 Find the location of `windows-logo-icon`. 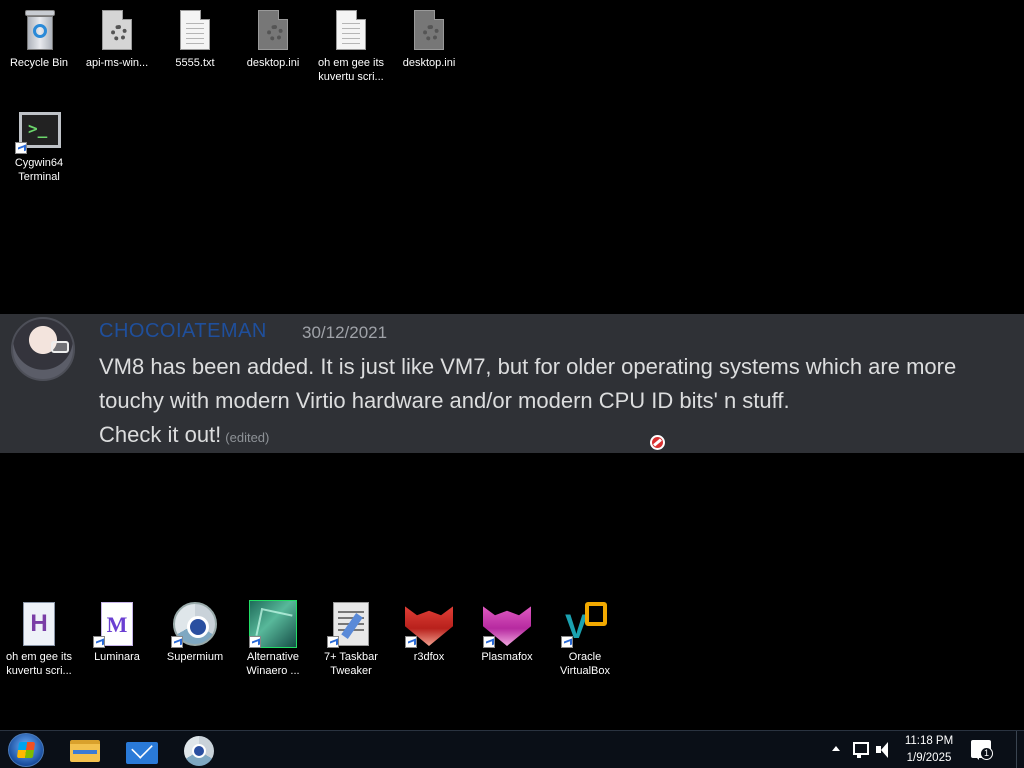

windows-logo-icon is located at coordinates (26, 750).